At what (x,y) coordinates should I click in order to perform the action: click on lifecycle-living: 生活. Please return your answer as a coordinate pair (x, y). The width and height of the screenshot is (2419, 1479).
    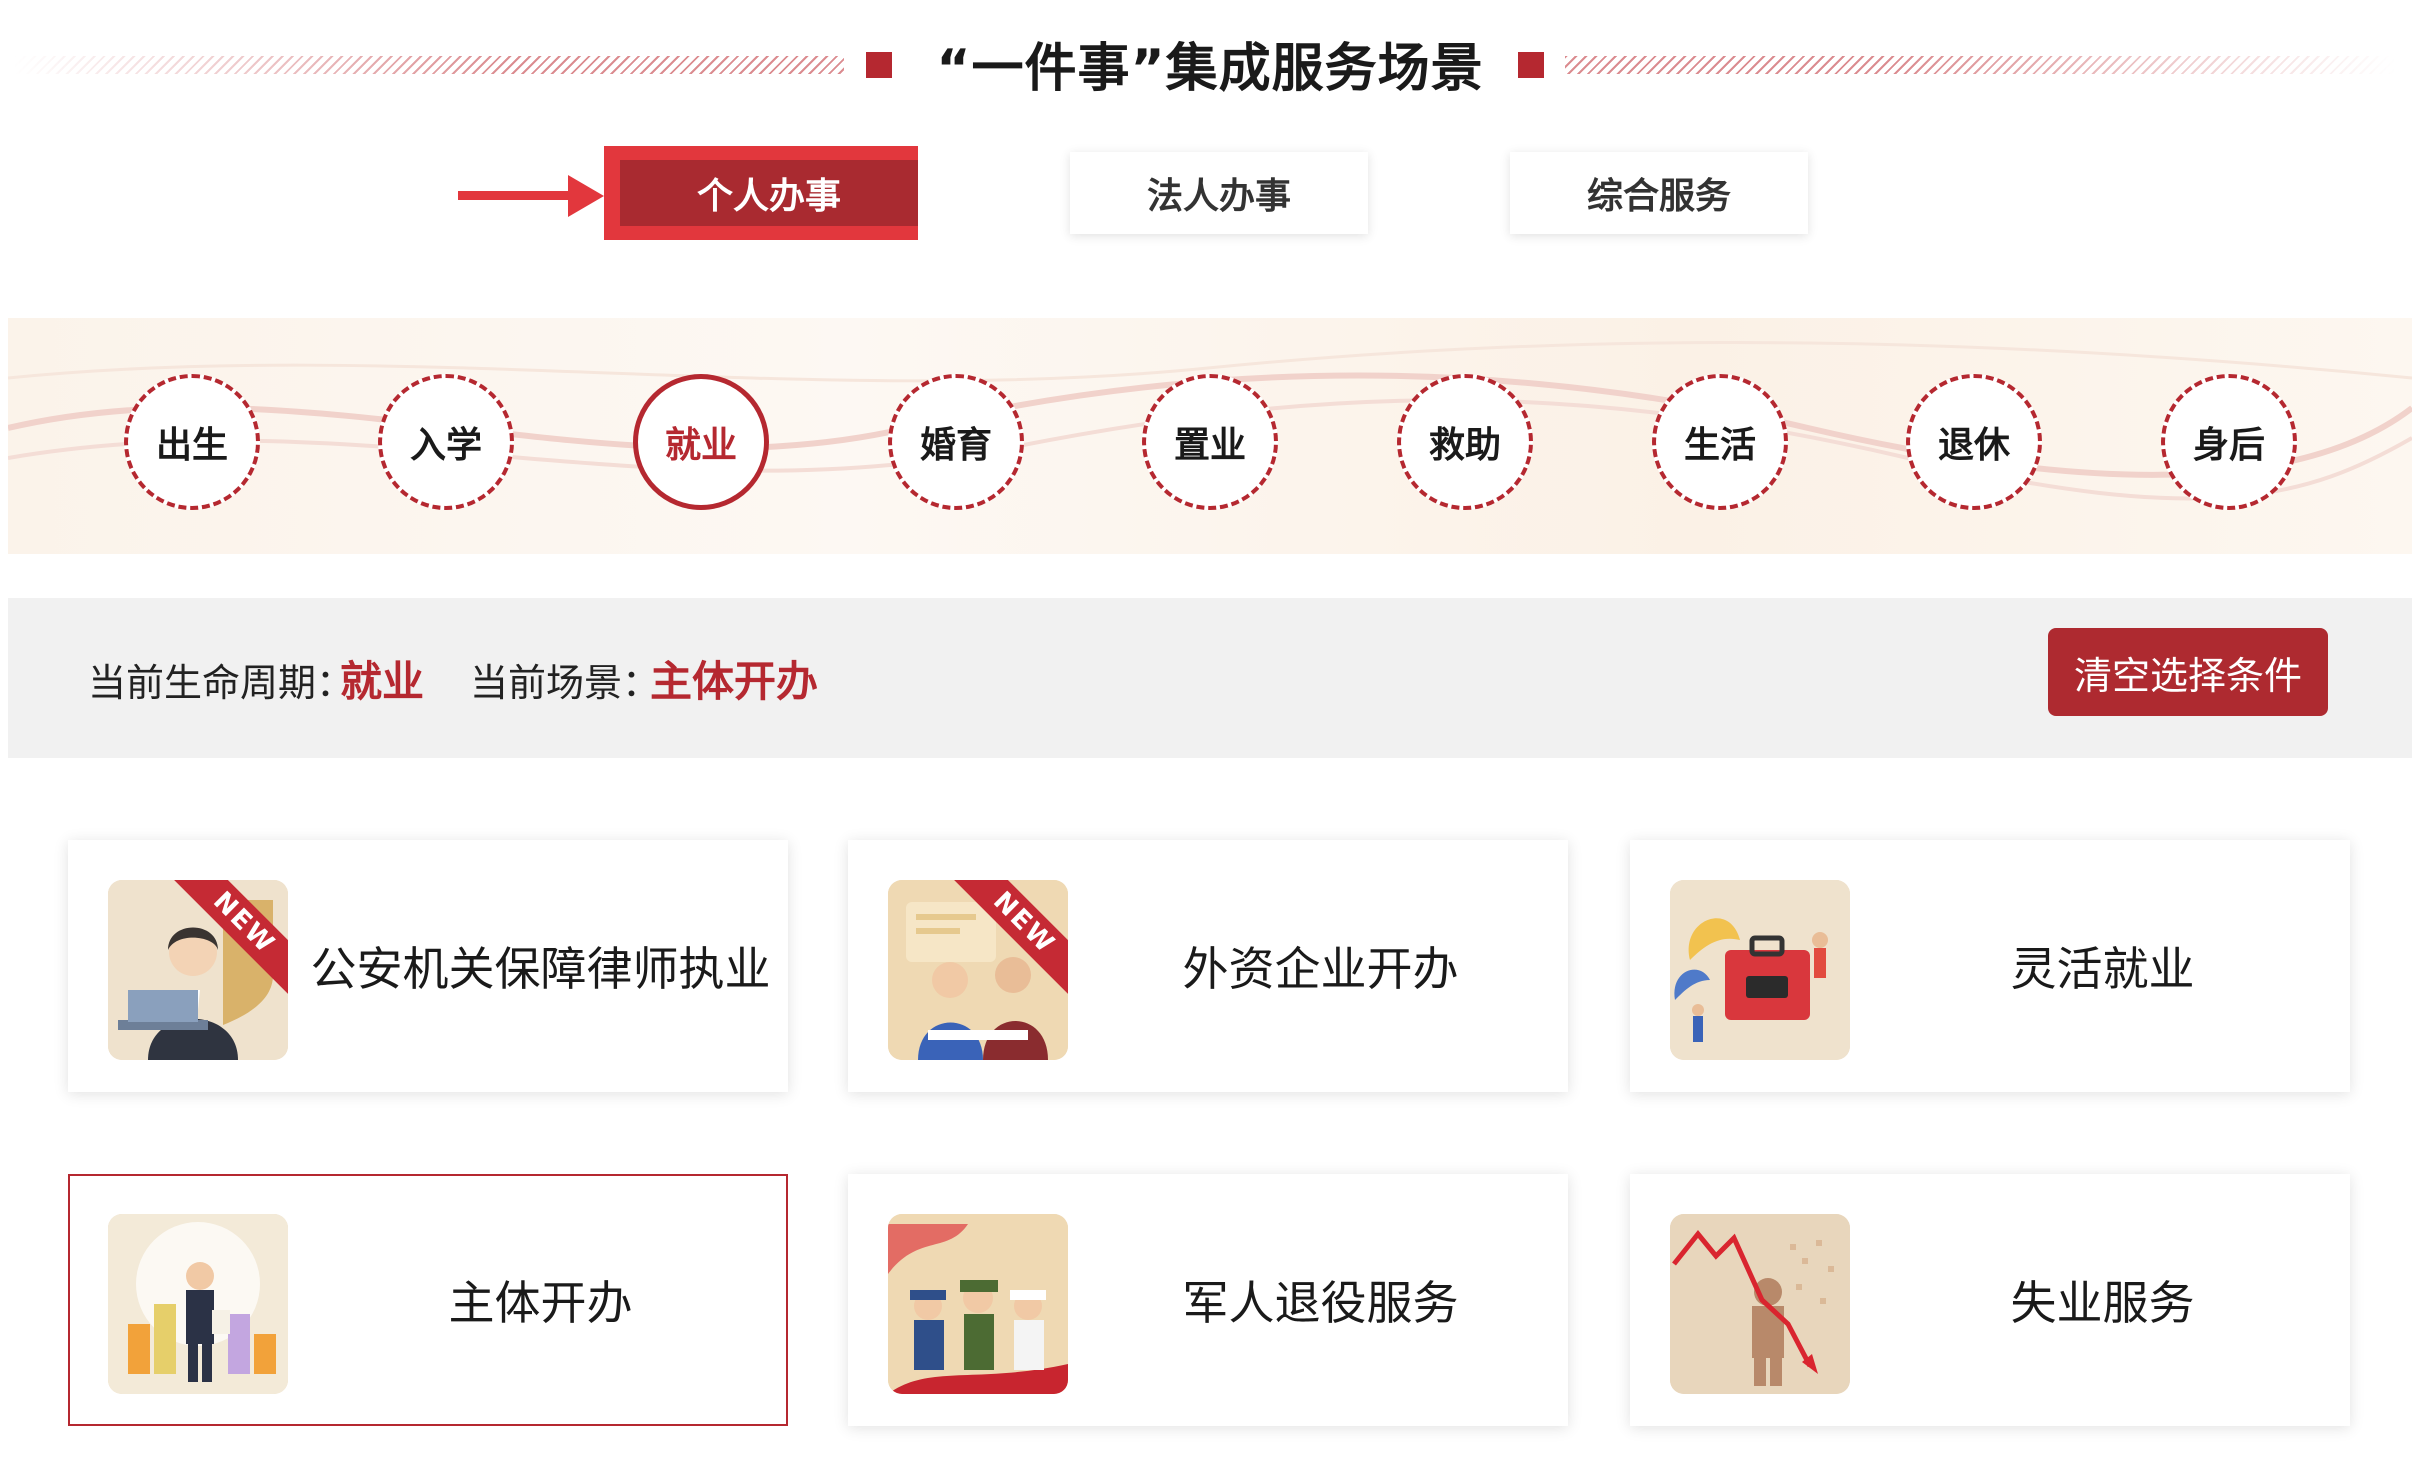
    Looking at the image, I should click on (1720, 442).